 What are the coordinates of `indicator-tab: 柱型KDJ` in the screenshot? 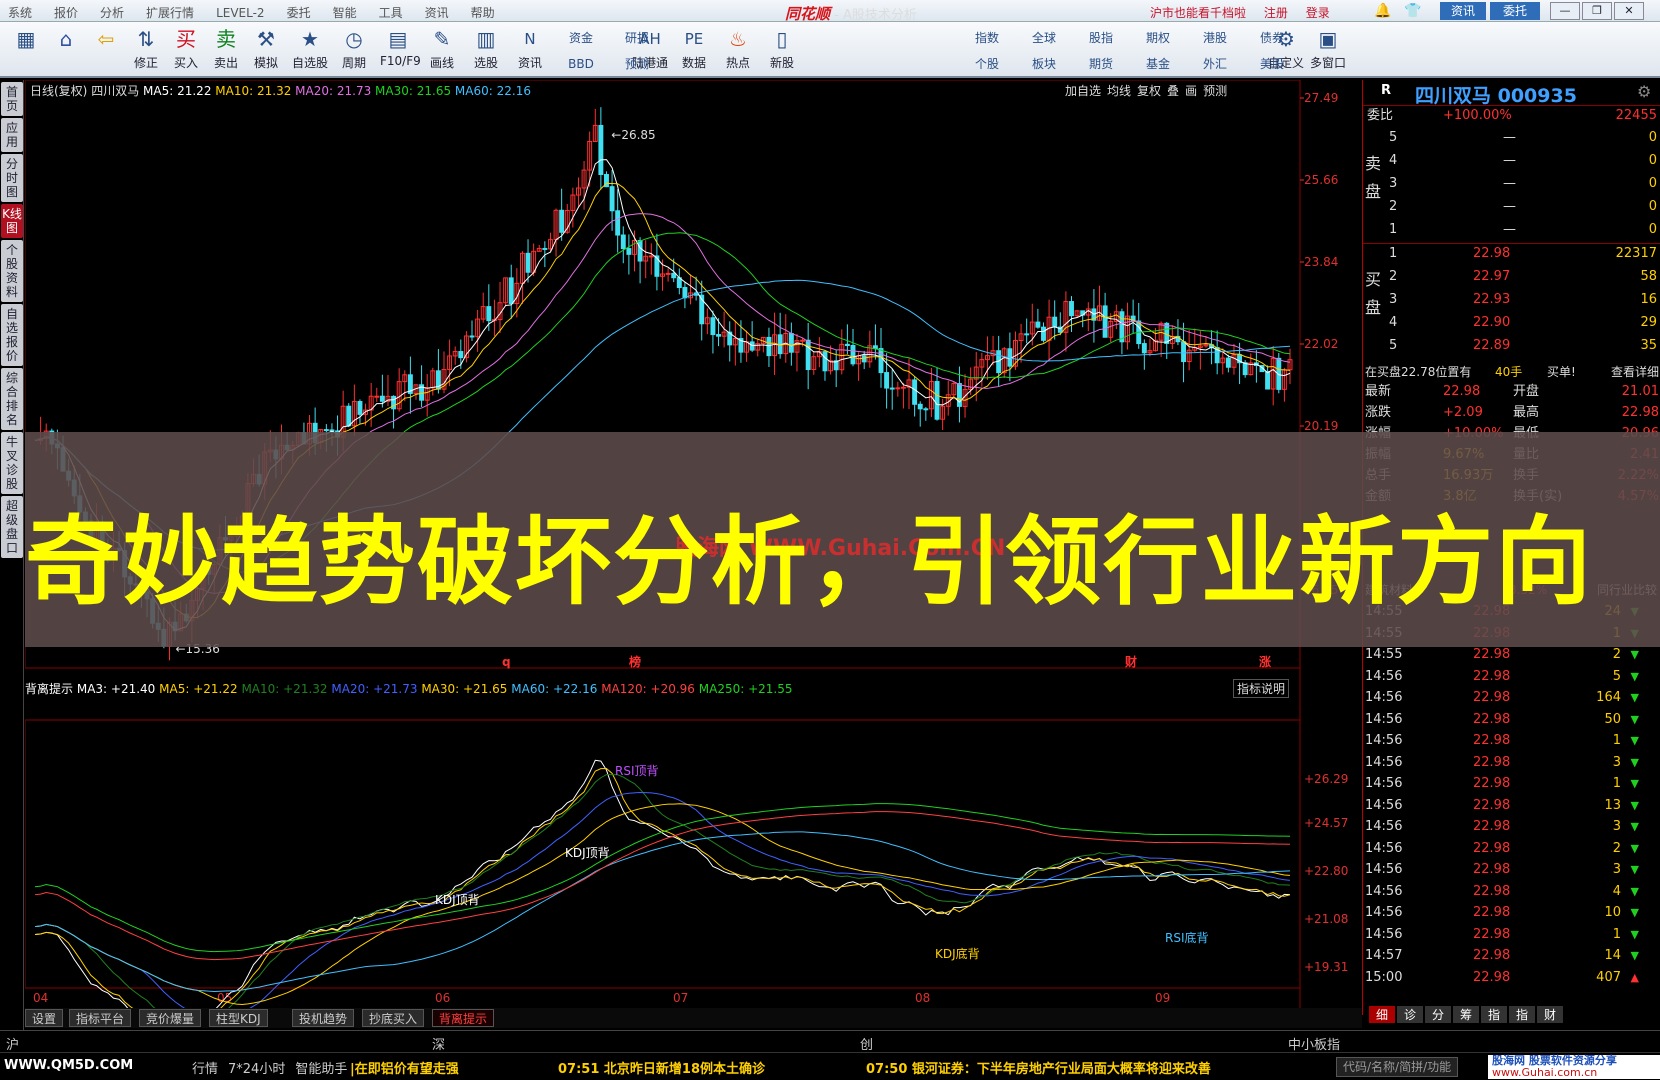 It's located at (238, 1018).